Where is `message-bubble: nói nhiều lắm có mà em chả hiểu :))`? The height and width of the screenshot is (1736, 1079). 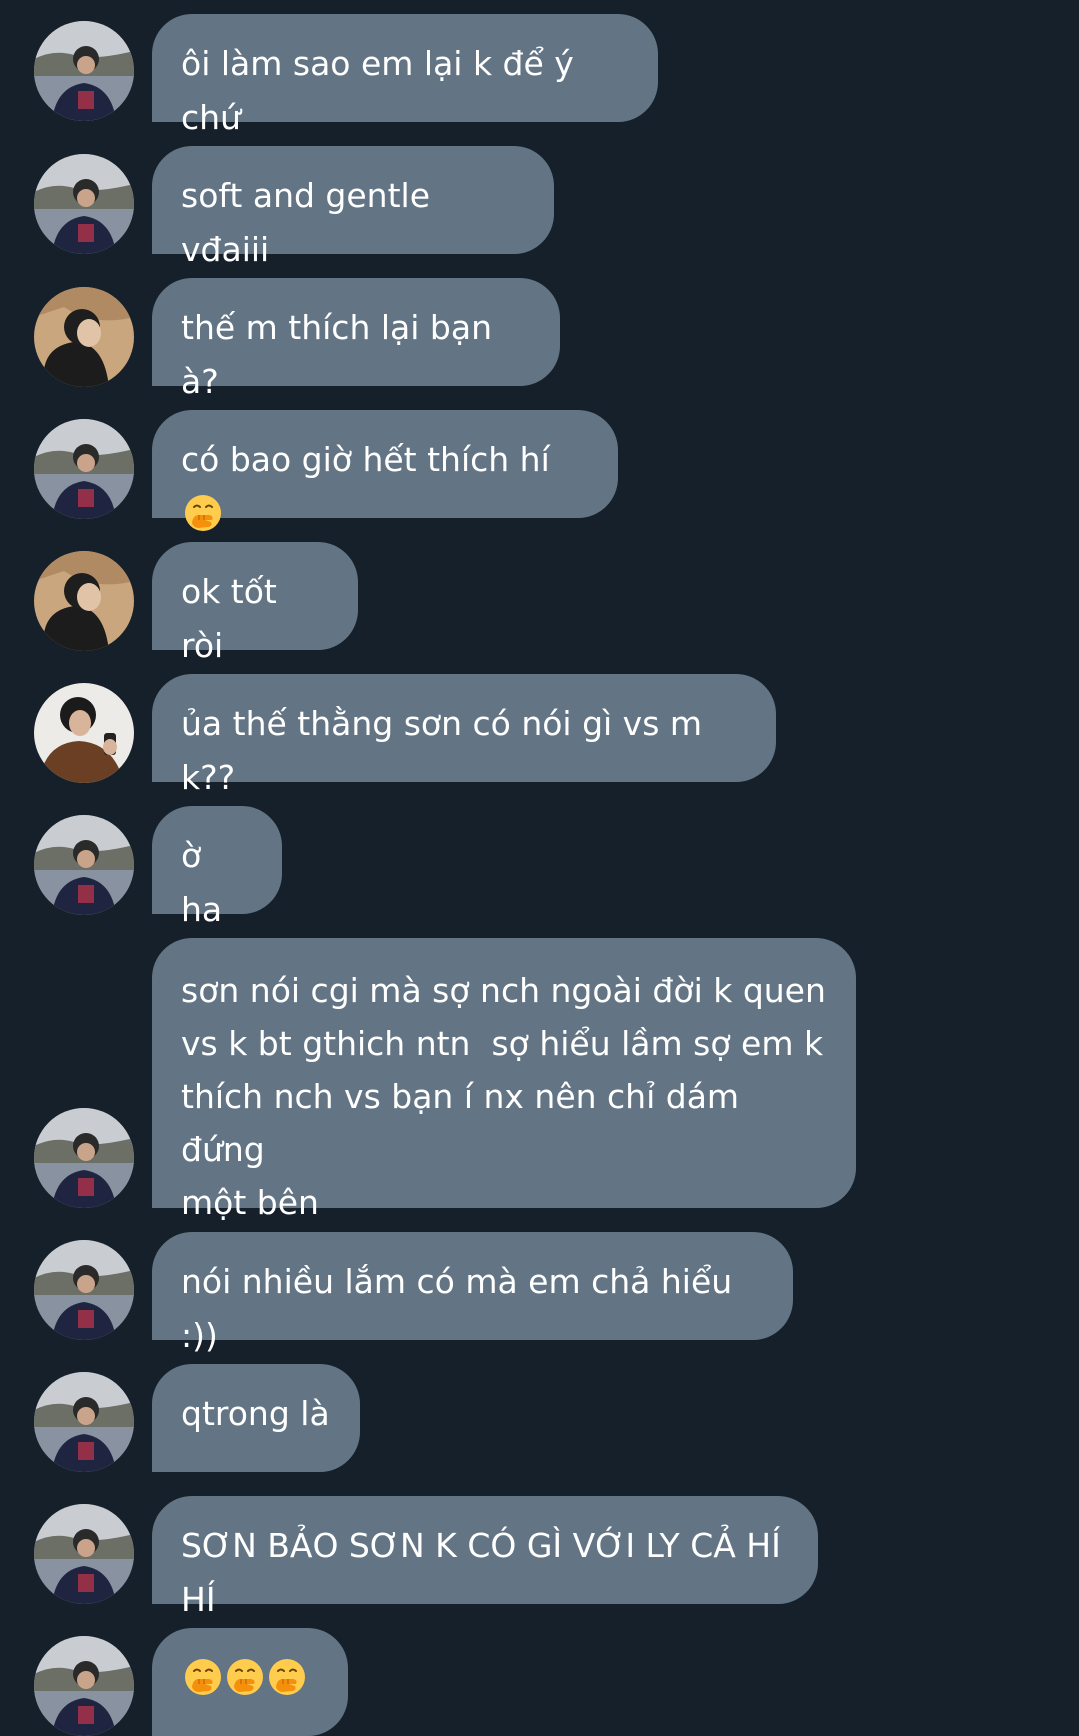
message-bubble: nói nhiều lắm có mà em chả hiểu :)) is located at coordinates (472, 1293).